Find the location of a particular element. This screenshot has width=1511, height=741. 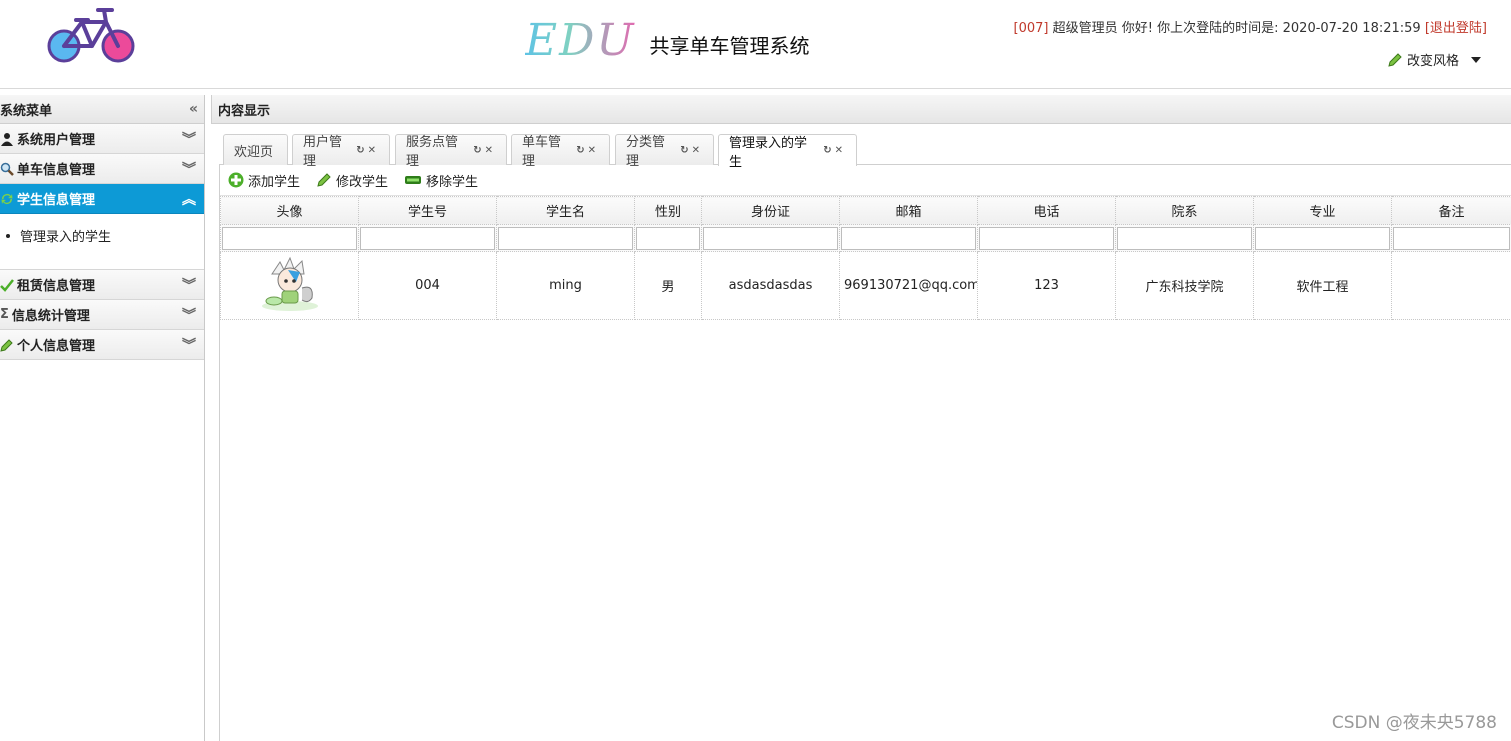

user-code: [007] is located at coordinates (1031, 28).